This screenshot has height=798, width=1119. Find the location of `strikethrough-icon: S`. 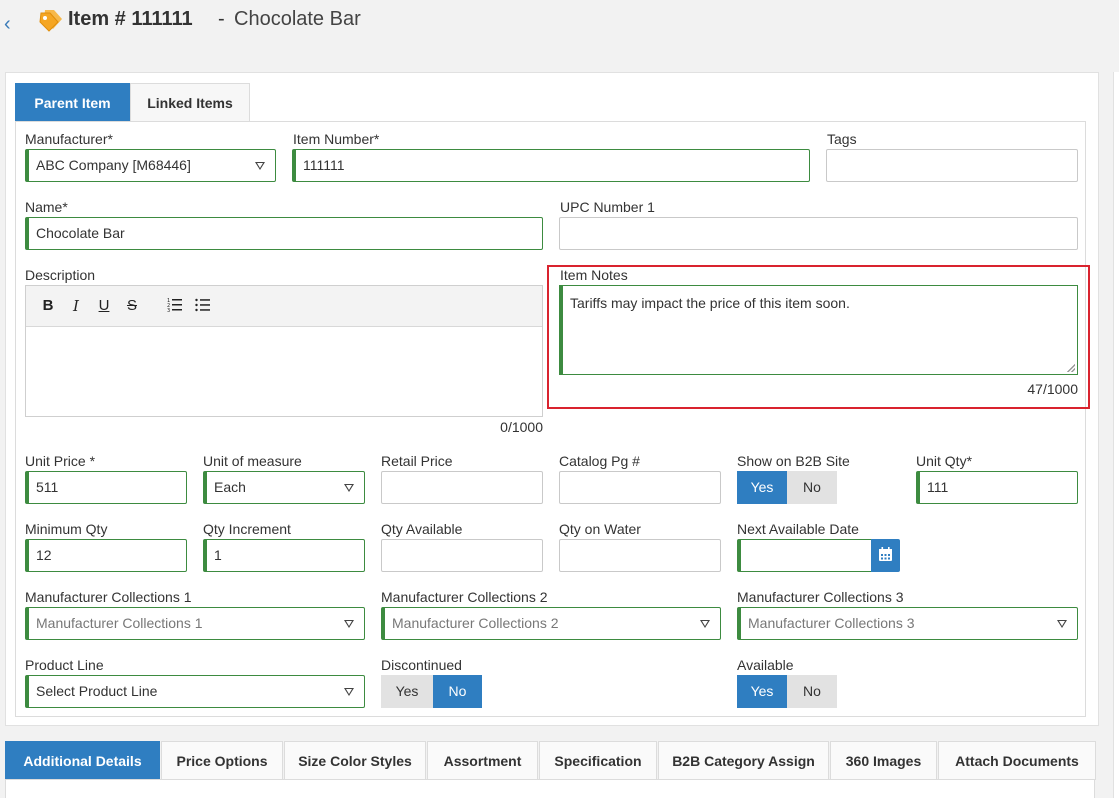

strikethrough-icon: S is located at coordinates (132, 306).